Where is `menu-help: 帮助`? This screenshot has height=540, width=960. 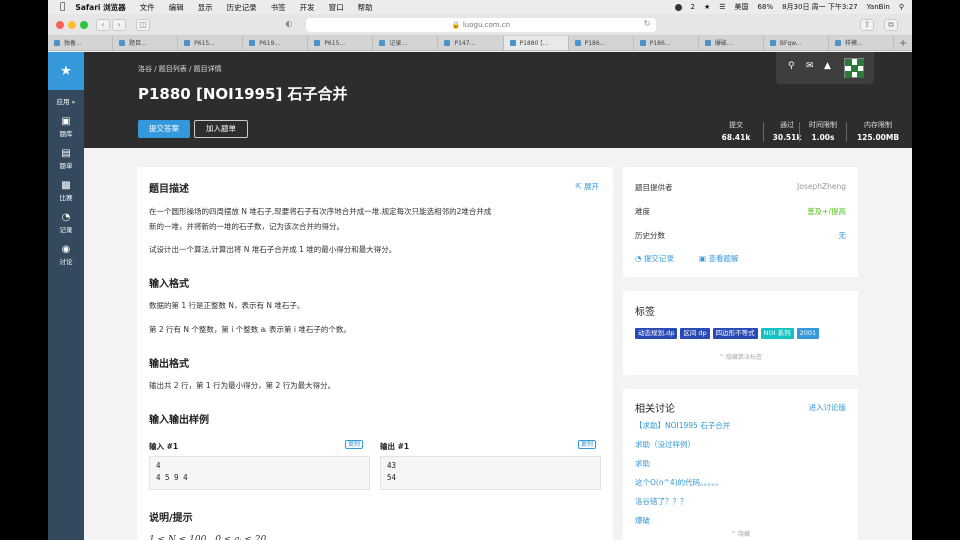
menu-help: 帮助 is located at coordinates (365, 7).